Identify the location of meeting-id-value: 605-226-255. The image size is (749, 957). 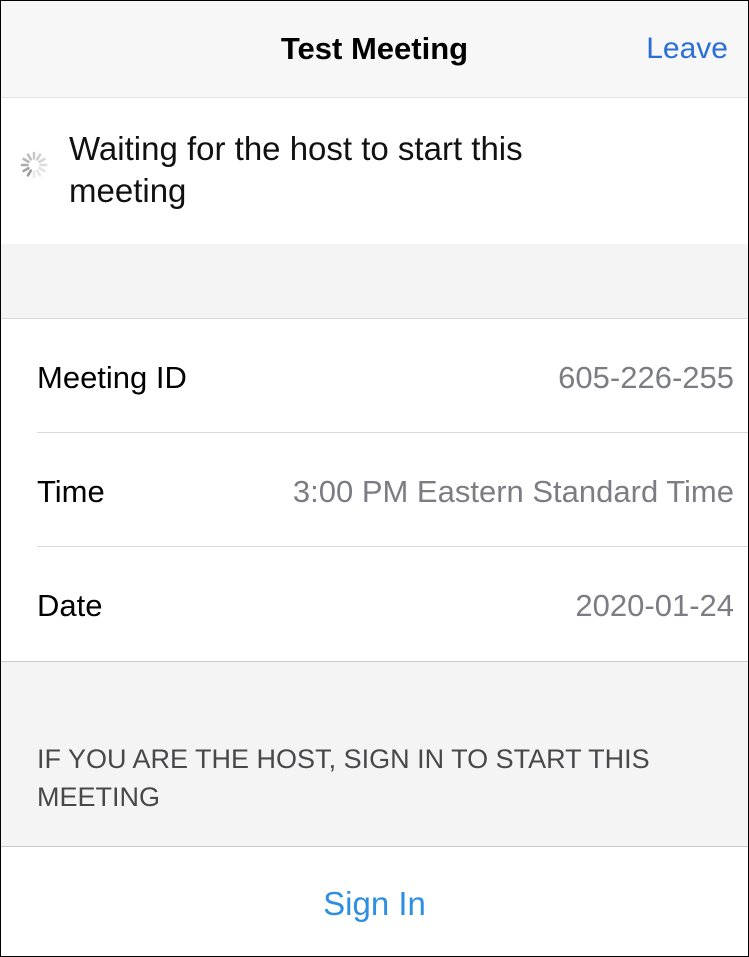
(646, 377).